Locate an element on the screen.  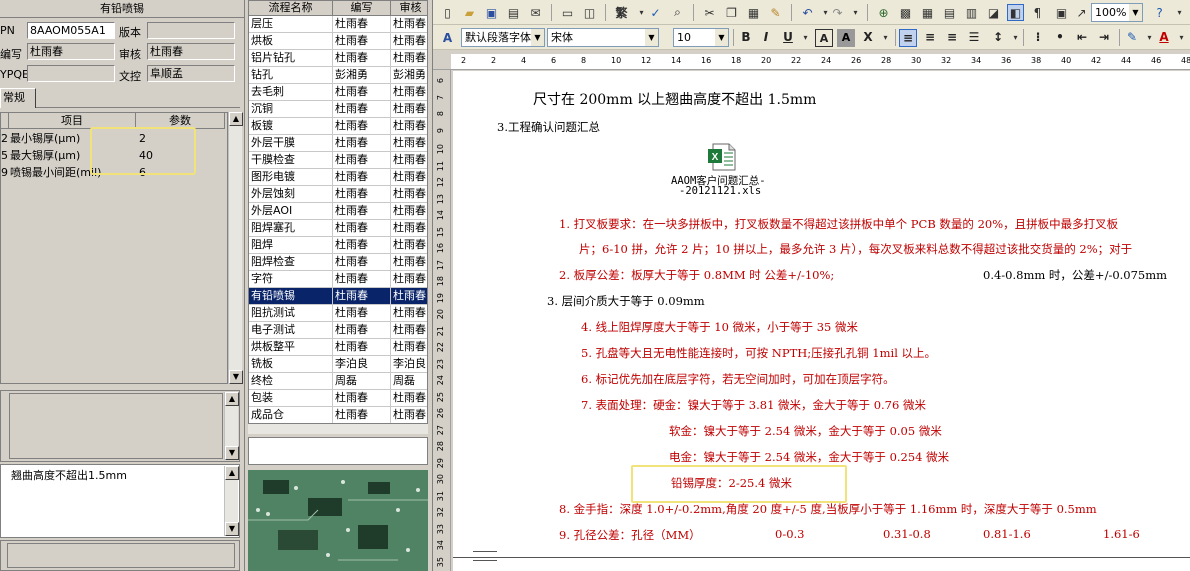
process-header-name: 流程名称 is located at coordinates (291, 8).